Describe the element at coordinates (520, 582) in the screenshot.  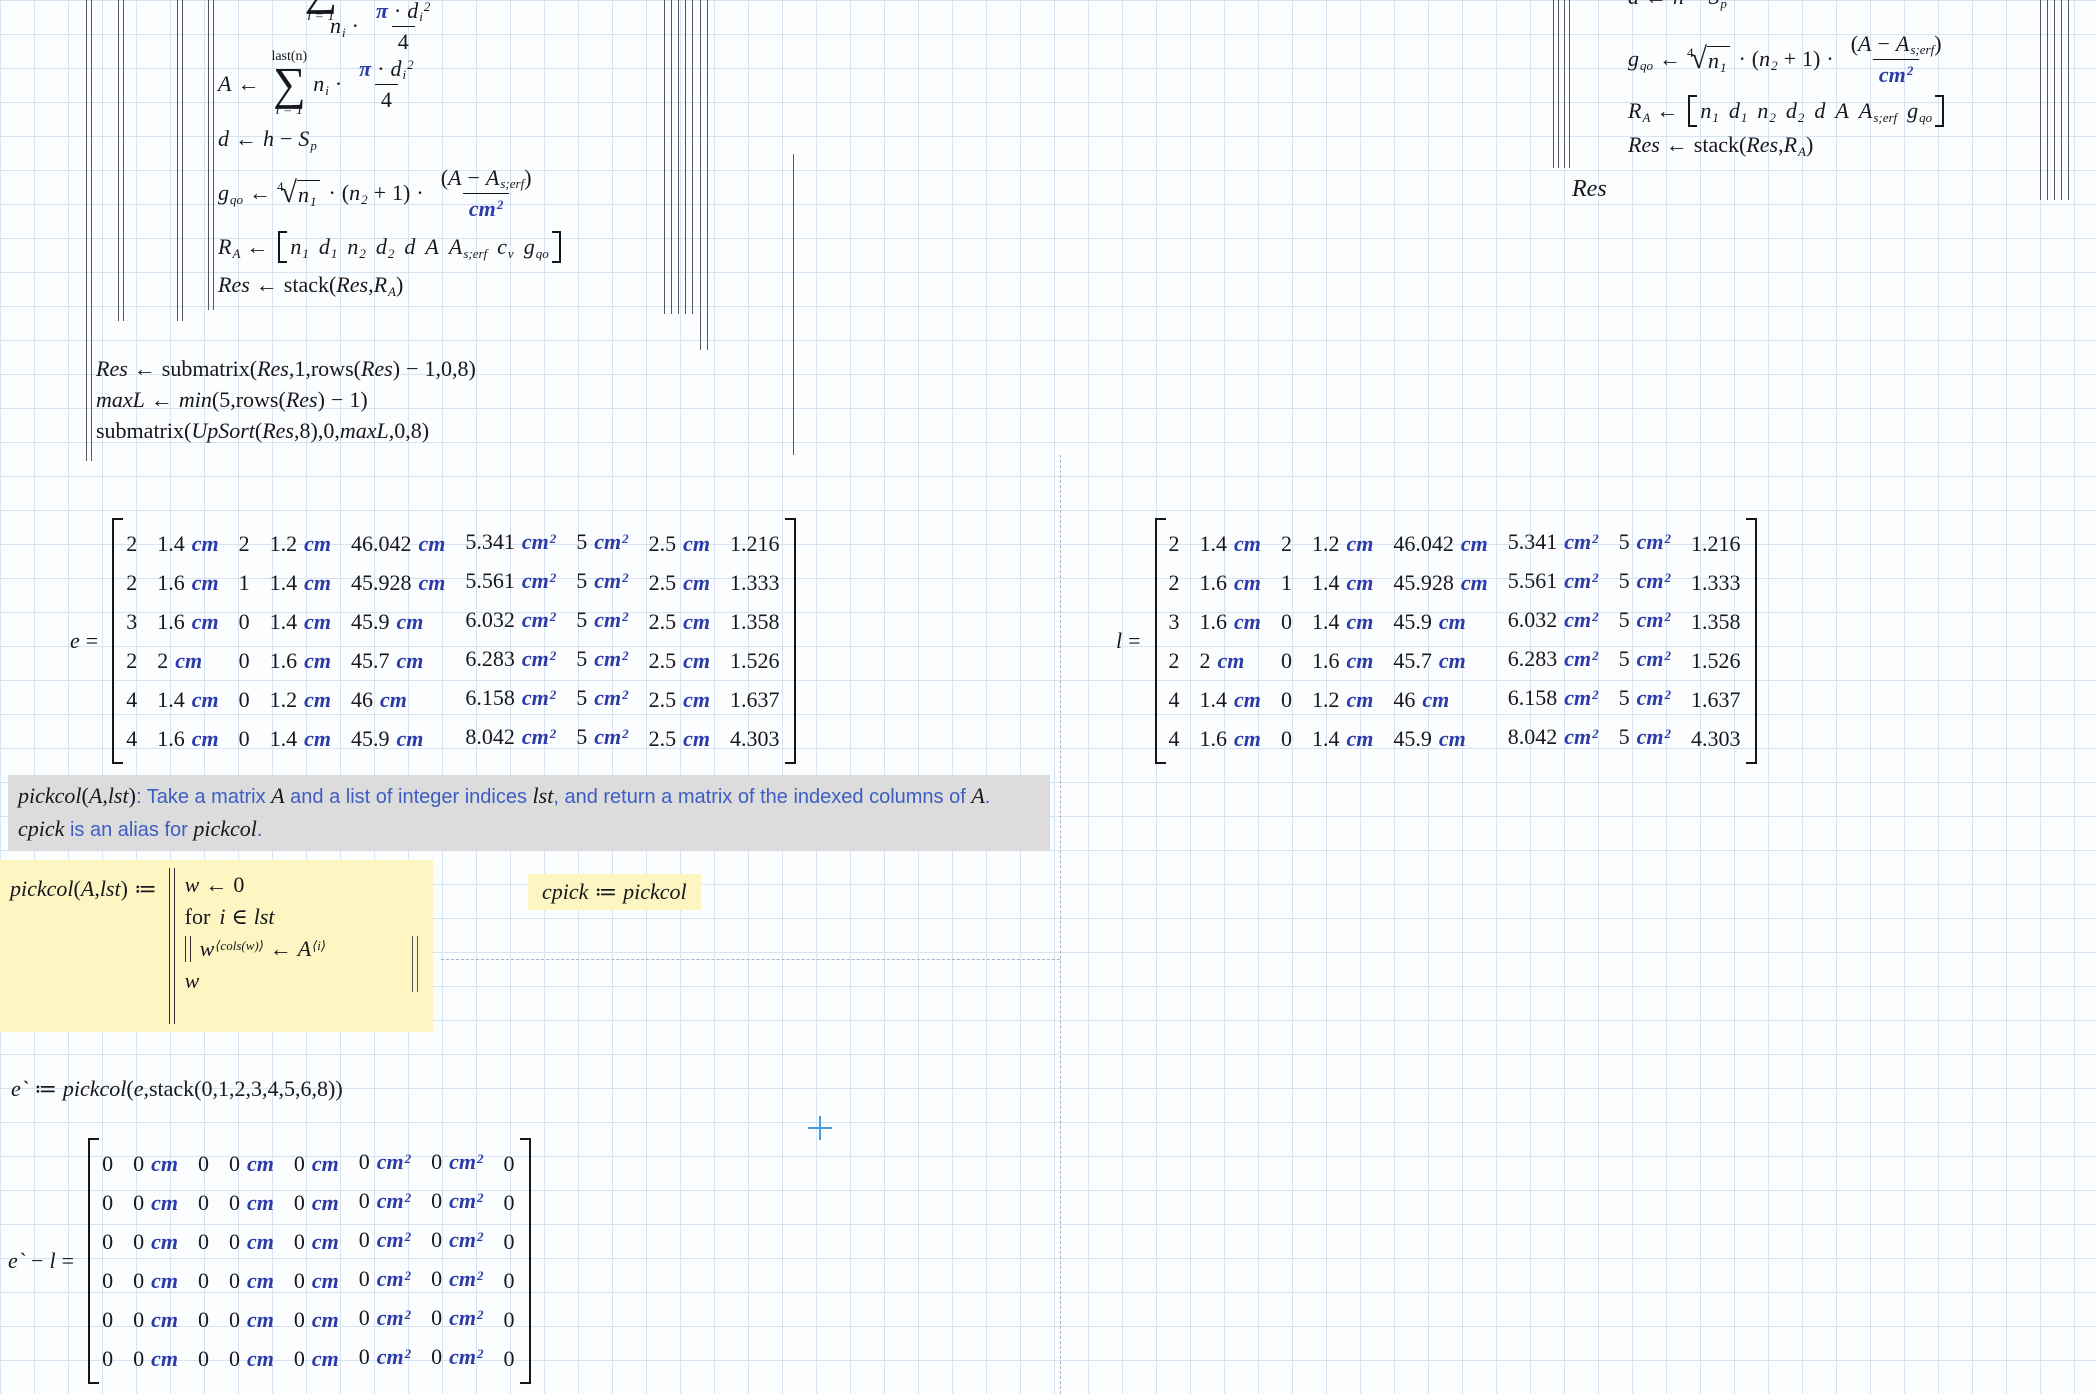
I see `matrix-cell: 5.561 cm2` at that location.